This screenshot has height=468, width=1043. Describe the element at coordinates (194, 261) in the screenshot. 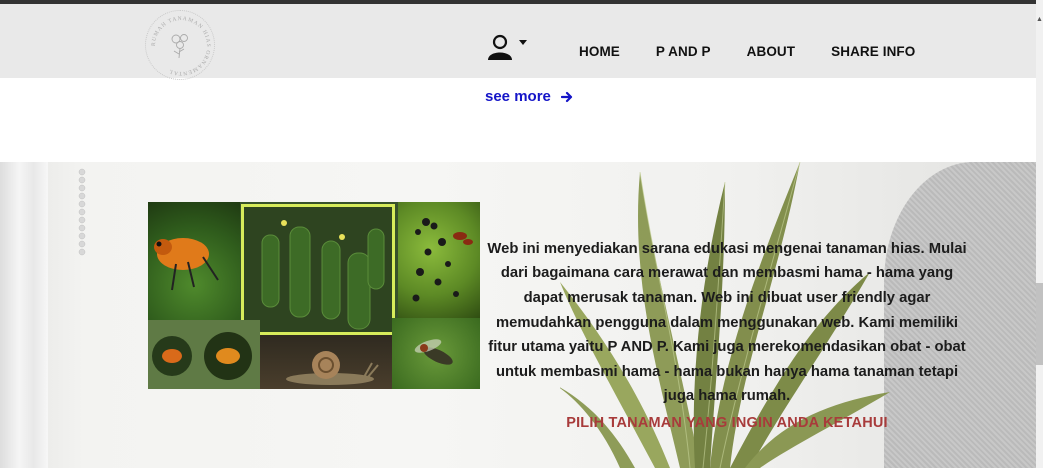

I see `beetle-photo` at that location.